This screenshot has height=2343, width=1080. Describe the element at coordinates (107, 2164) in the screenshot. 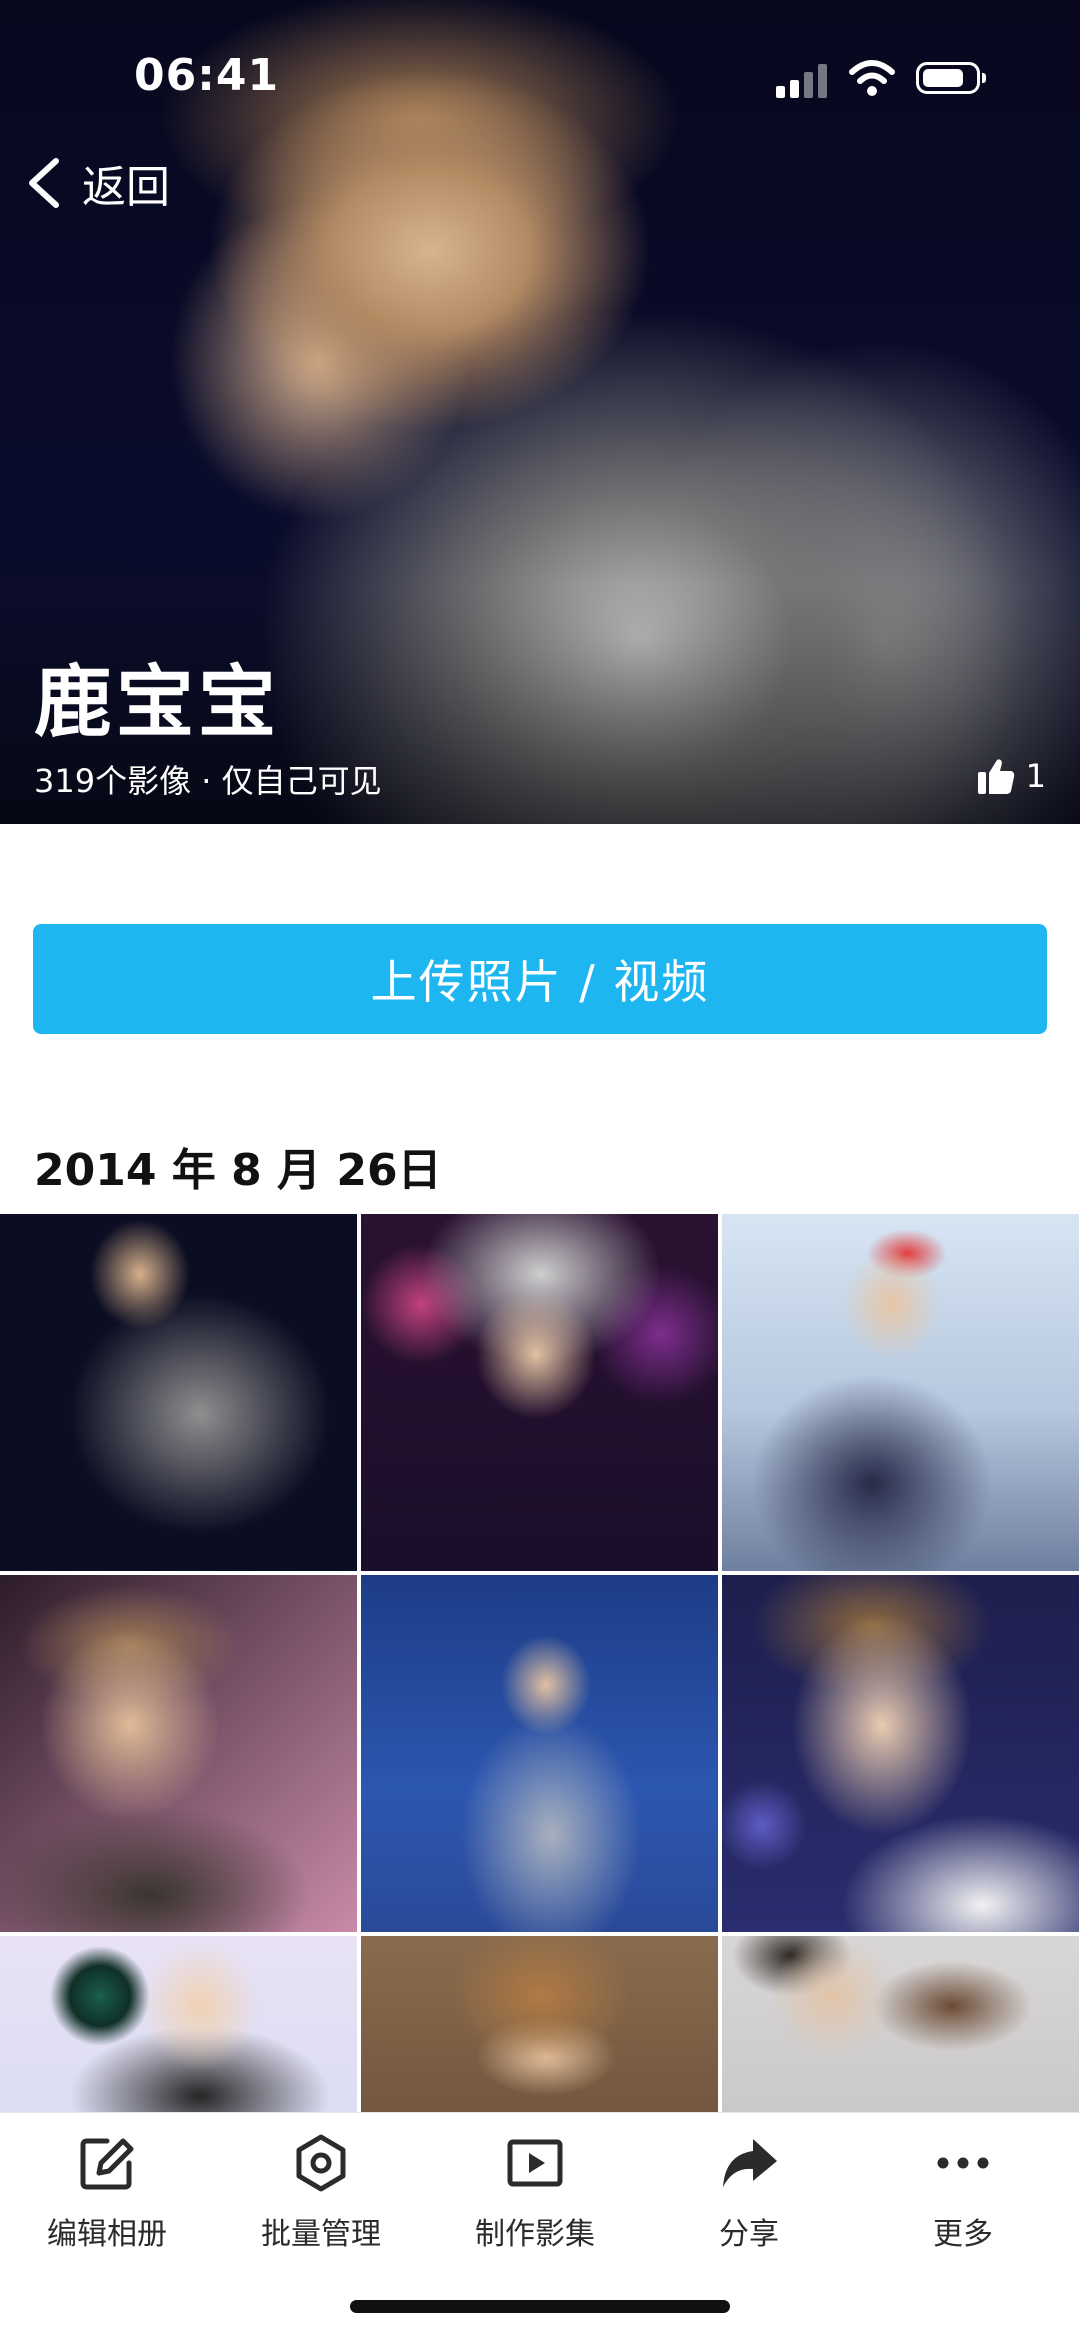

I see `edit-icon` at that location.